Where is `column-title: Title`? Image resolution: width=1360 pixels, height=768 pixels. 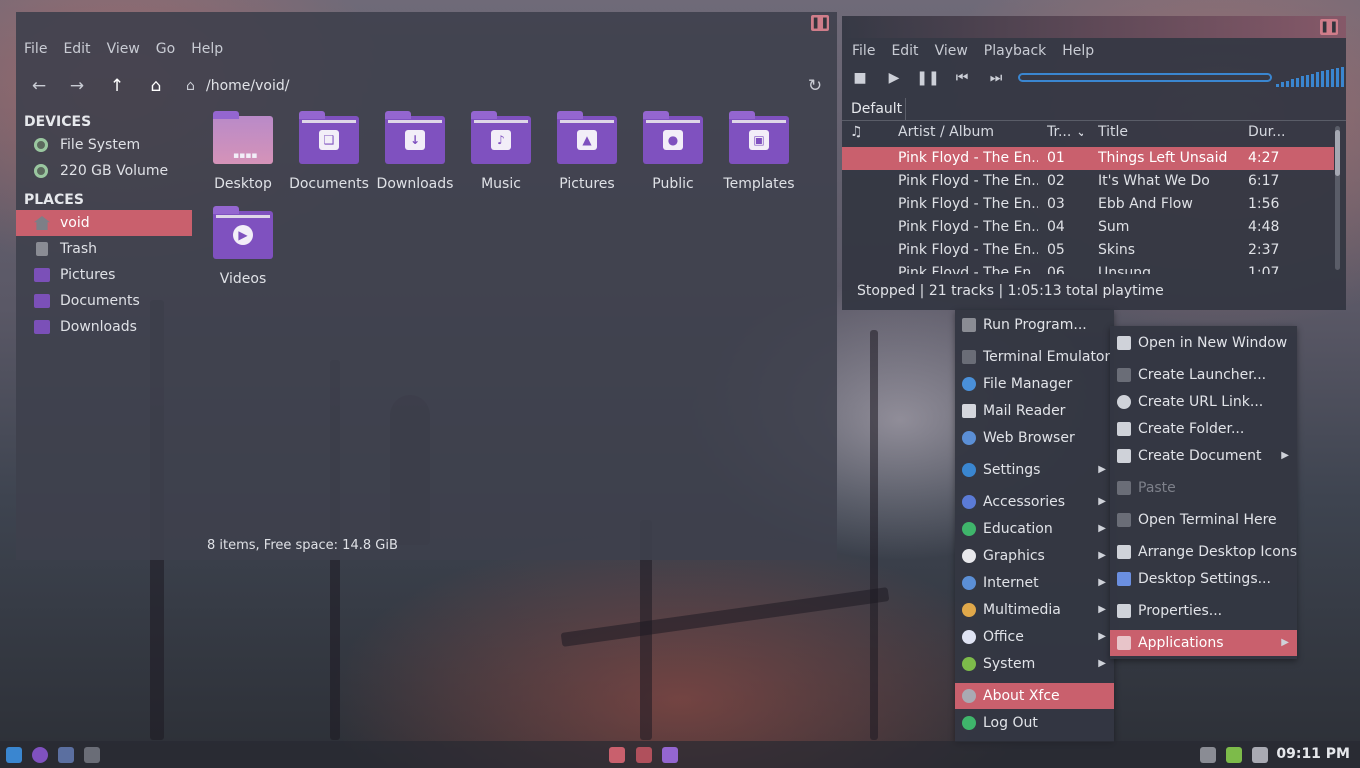 column-title: Title is located at coordinates (1170, 132).